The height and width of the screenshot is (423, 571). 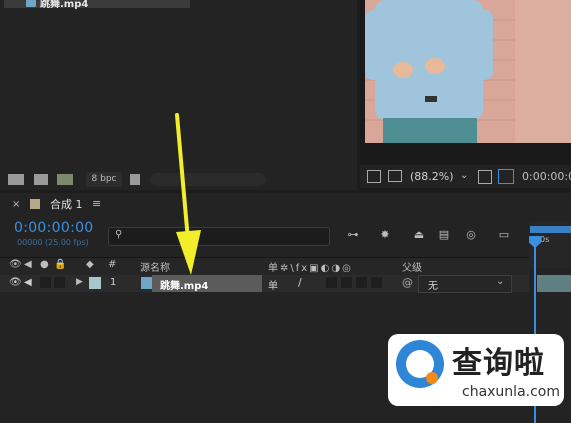 I want to click on chevron-down-icon: ⌄, so click(x=500, y=281).